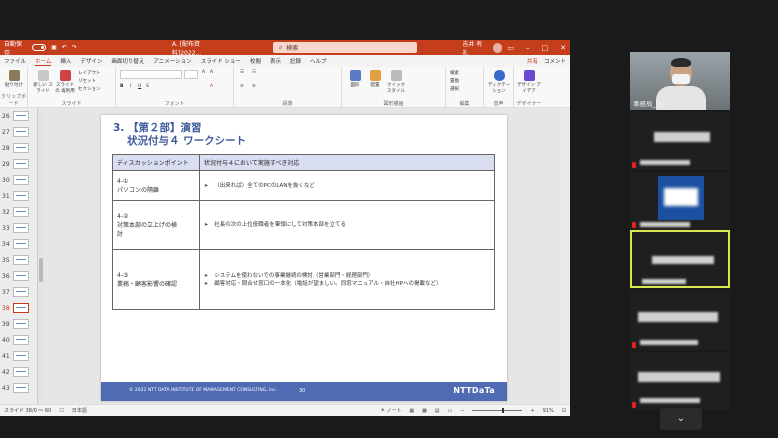  Describe the element at coordinates (565, 256) in the screenshot. I see `slide-scrollbar` at that location.